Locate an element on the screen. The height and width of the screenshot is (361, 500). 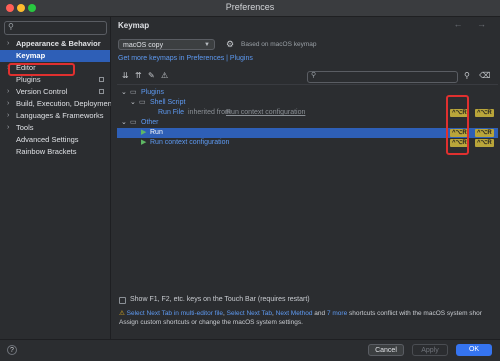
edit-shortcut-icon: ✎ is located at coordinates (151, 75).